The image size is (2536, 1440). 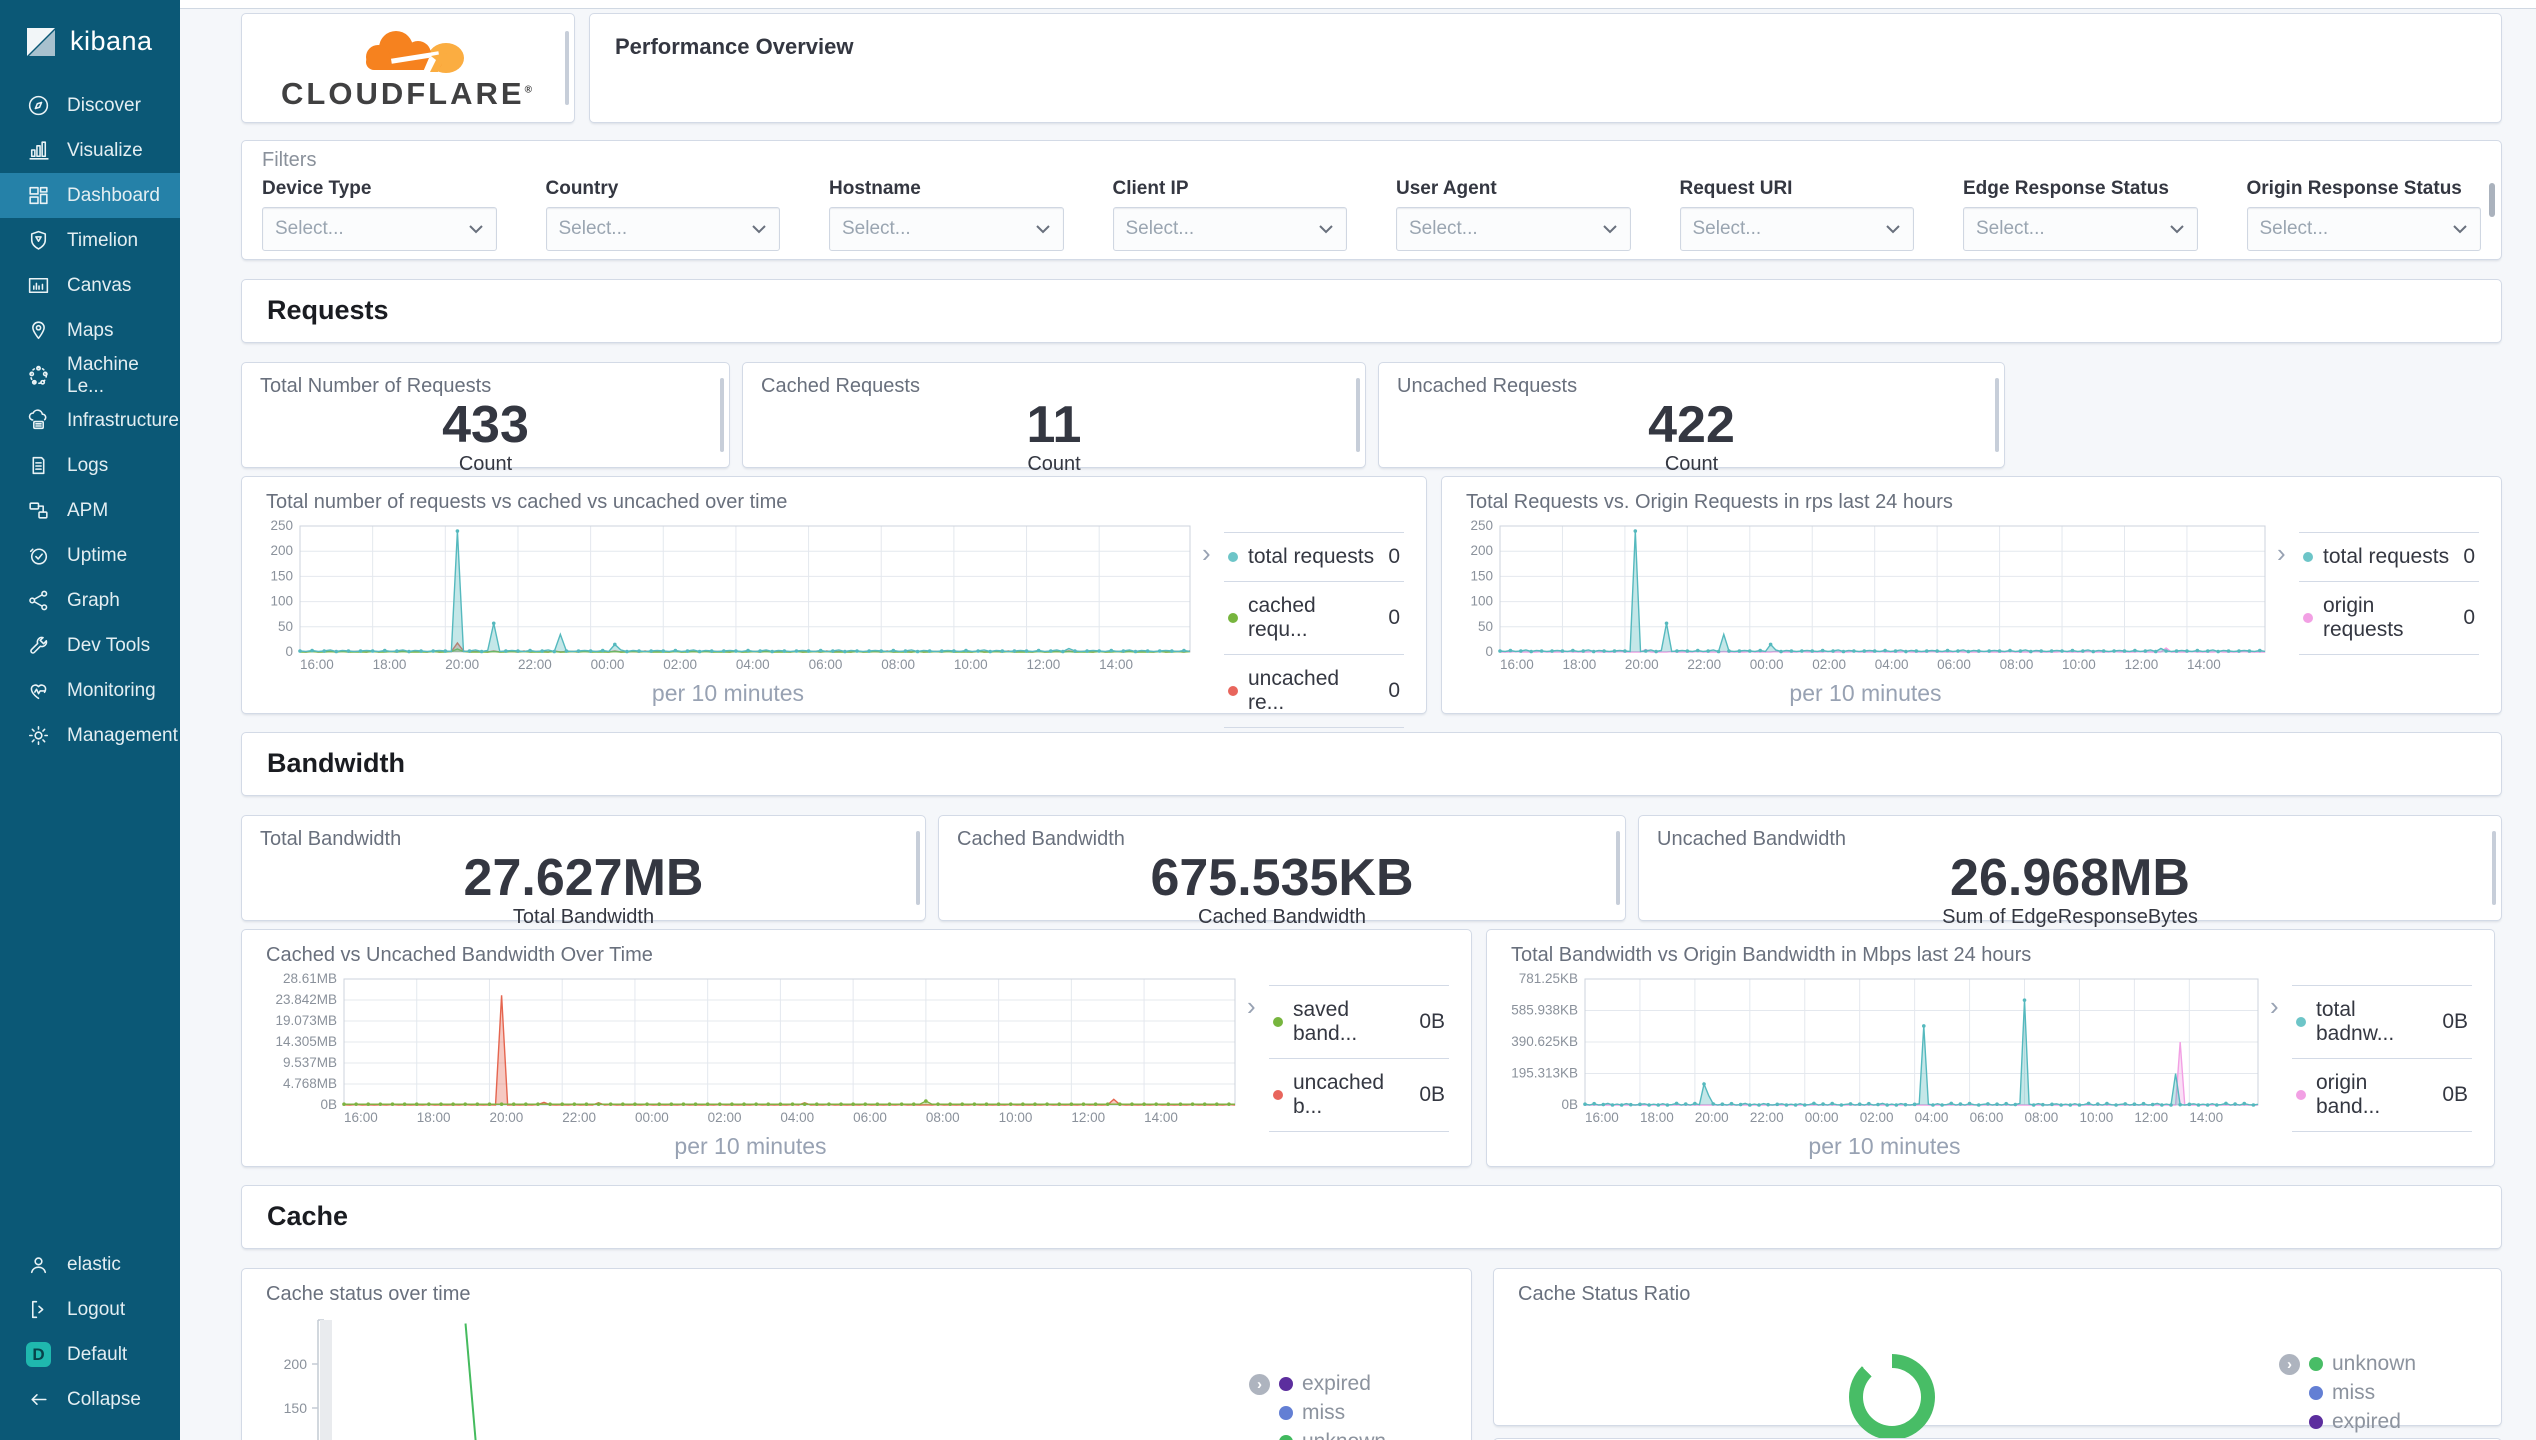 I want to click on legend-item-uncached-b-: uncached b... 0B, so click(x=1359, y=1095).